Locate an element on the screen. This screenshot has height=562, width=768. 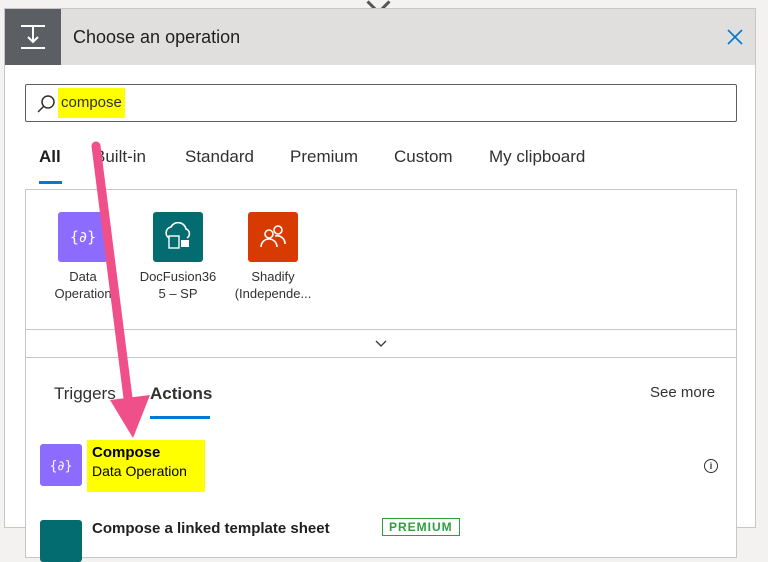
connector-docfusion: DocFusion36 5 – SP is located at coordinates (178, 257).